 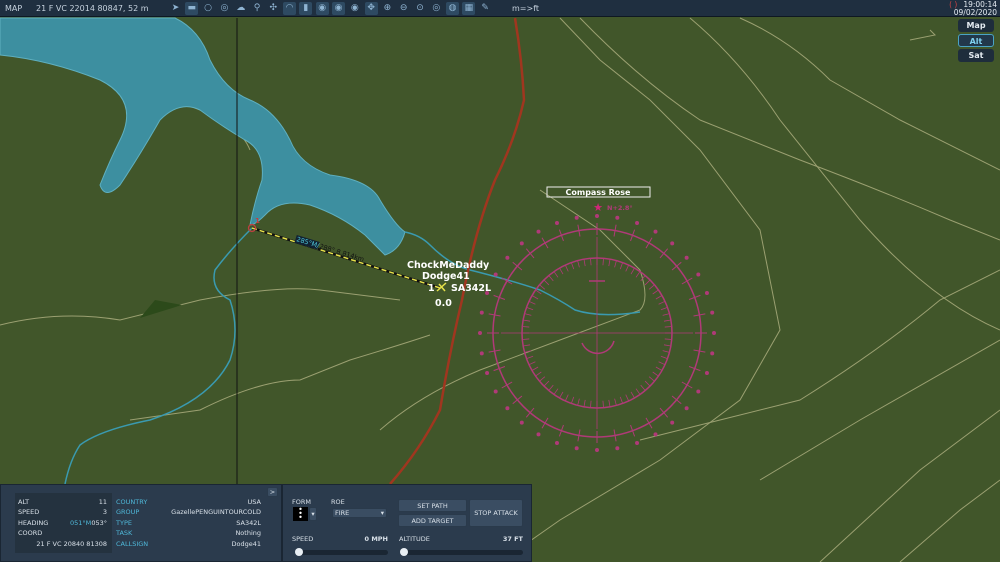 What do you see at coordinates (224, 8) in the screenshot?
I see `layers-icon: ◎` at bounding box center [224, 8].